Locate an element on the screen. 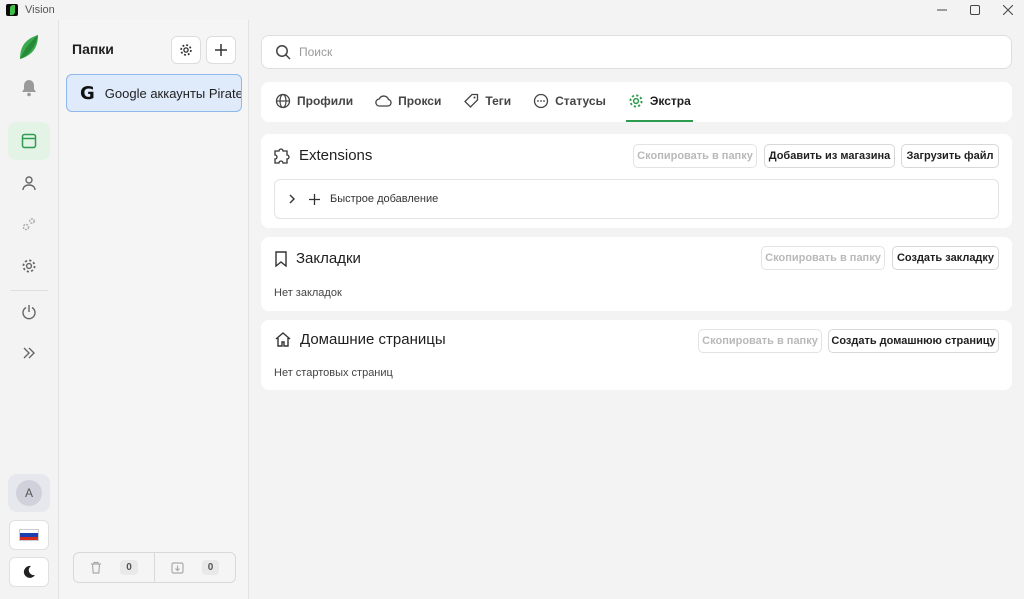 The image size is (1024, 599). maximize-icon is located at coordinates (974, 10).